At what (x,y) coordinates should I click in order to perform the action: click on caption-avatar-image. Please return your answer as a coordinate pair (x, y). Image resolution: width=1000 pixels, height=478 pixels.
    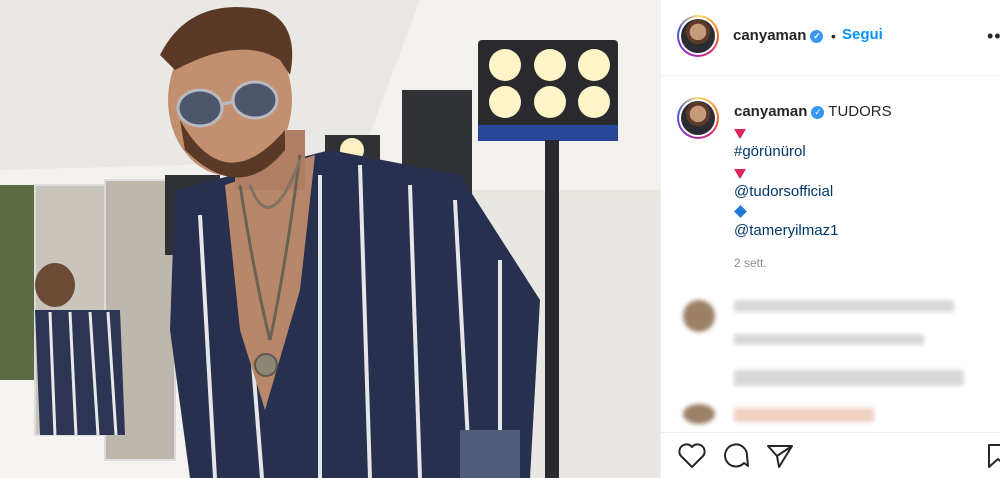
    Looking at the image, I should click on (698, 118).